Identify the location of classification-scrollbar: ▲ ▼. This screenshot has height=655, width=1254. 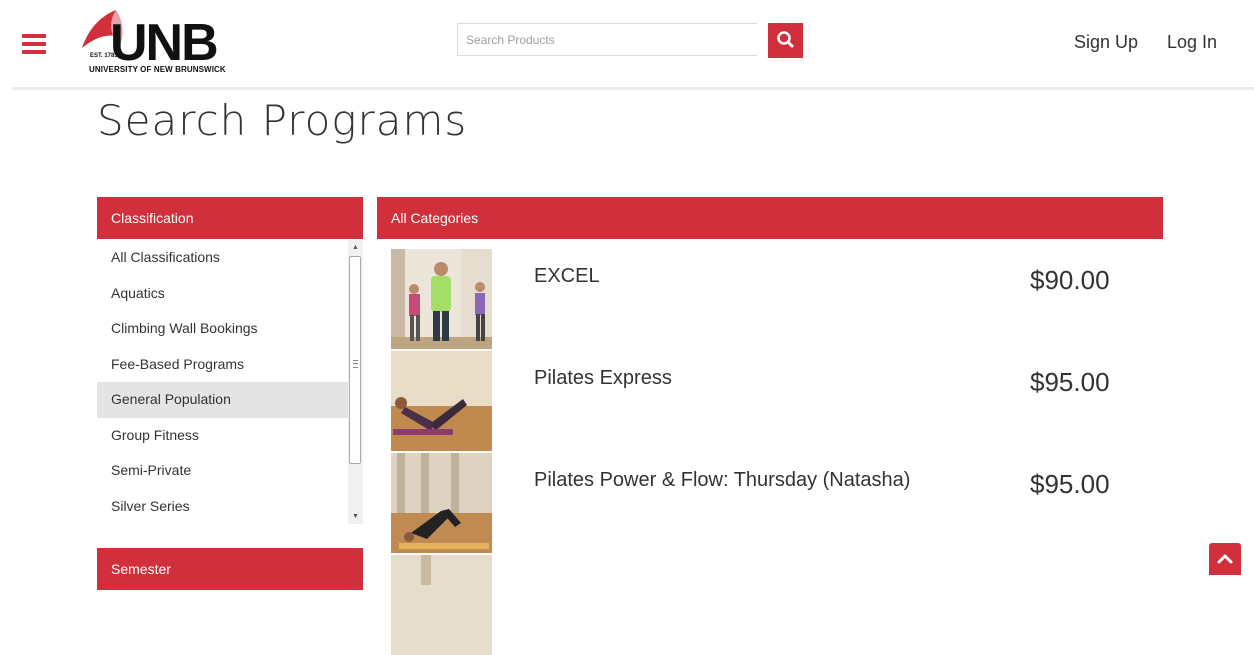
(355, 382).